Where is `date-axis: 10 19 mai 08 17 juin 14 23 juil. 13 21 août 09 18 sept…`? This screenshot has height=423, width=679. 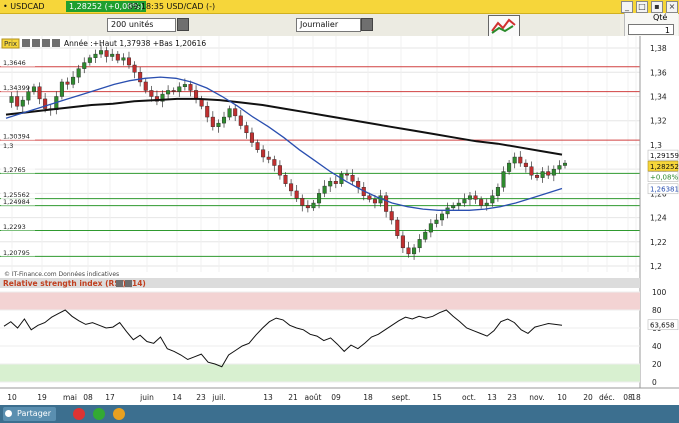 date-axis: 10 19 mai 08 17 juin 14 23 juil. 13 21 août 09 18 sept… is located at coordinates (339, 396).